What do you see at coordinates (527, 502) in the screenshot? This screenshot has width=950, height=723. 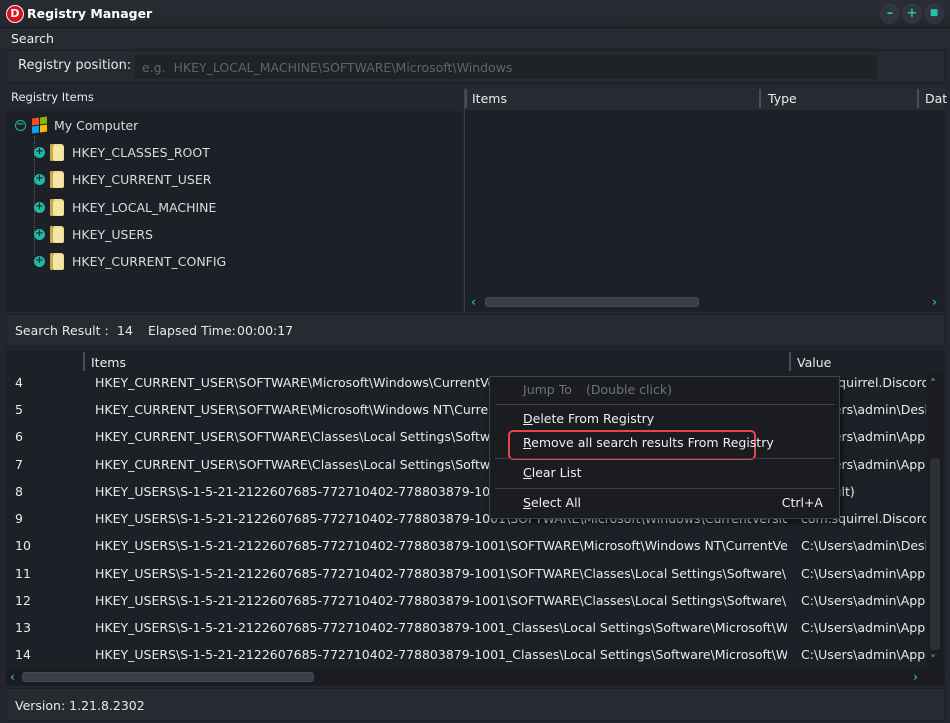 I see `accelerator-key: S` at bounding box center [527, 502].